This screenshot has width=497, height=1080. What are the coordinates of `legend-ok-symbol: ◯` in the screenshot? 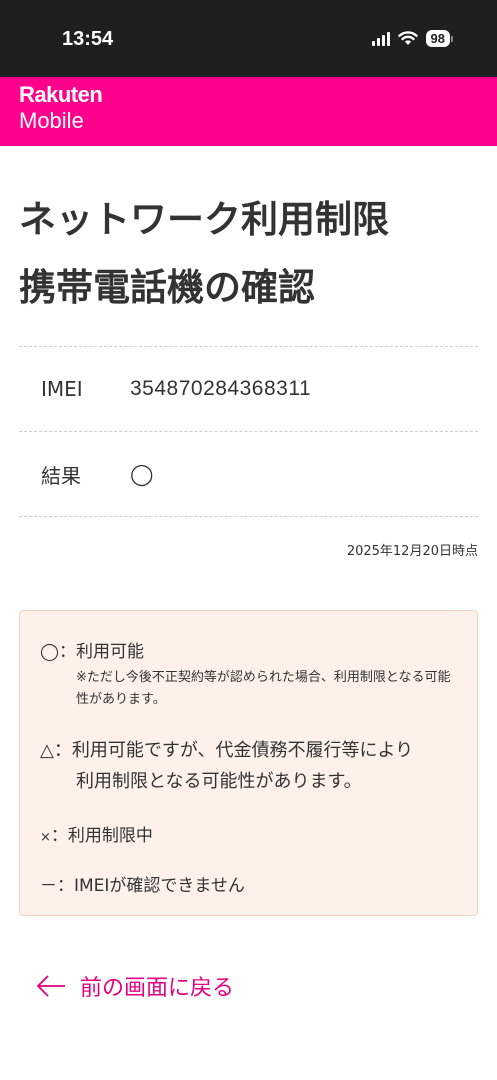 It's located at (50, 652).